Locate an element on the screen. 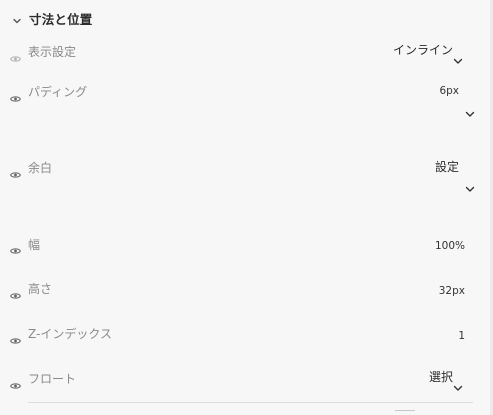 The width and height of the screenshot is (493, 415). property-row-float: フロート 選択 is located at coordinates (246, 379).